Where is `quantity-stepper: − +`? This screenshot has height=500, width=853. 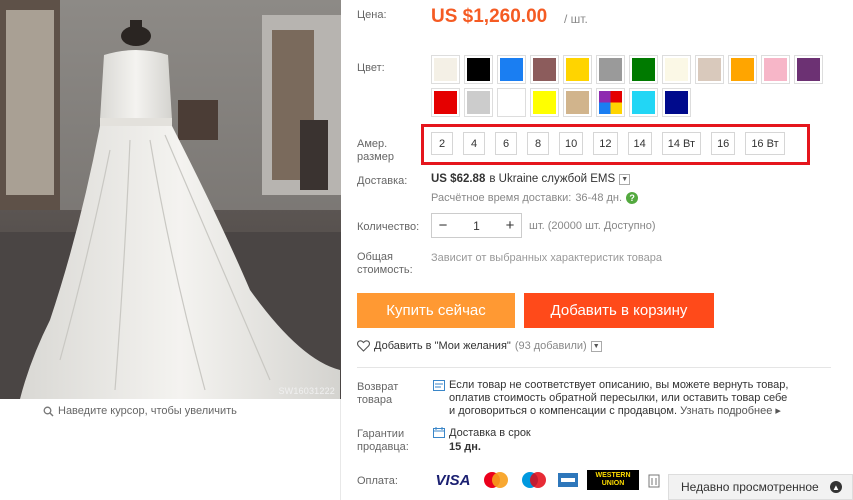
quantity-stepper: − + is located at coordinates (476, 225).